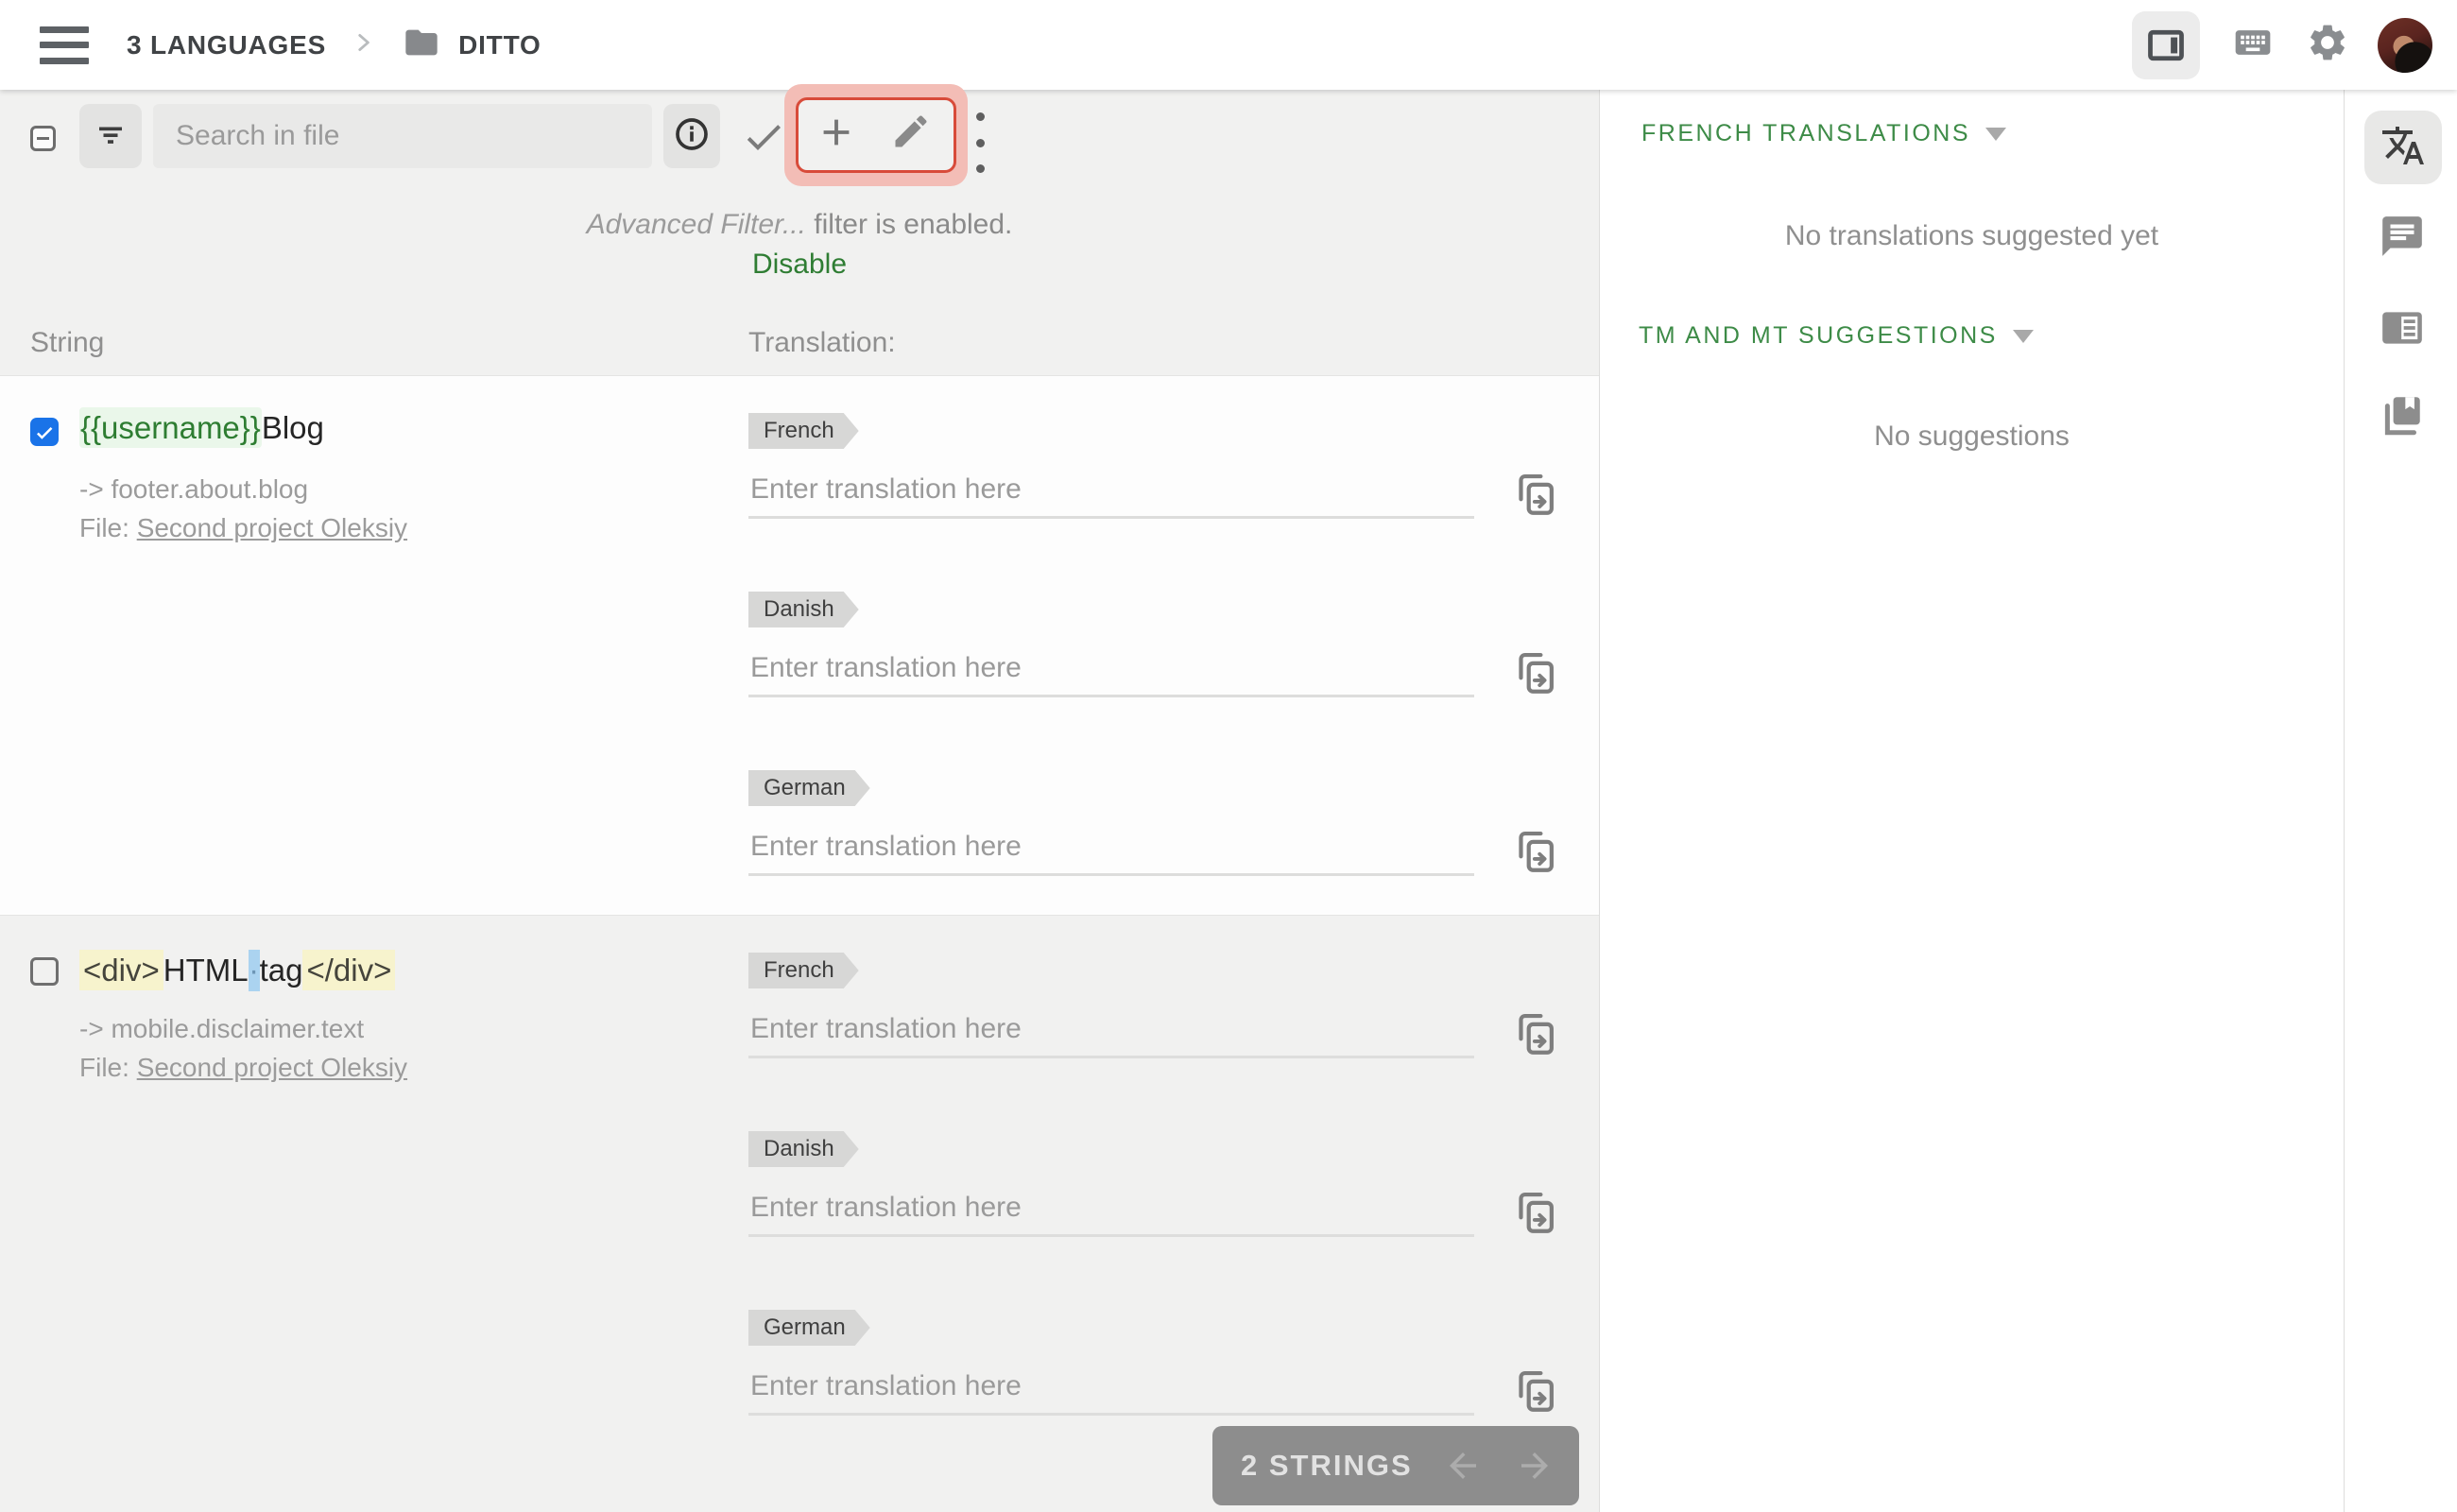  What do you see at coordinates (1228, 45) in the screenshot?
I see `app-header: 3 LANGUAGES DITTO` at bounding box center [1228, 45].